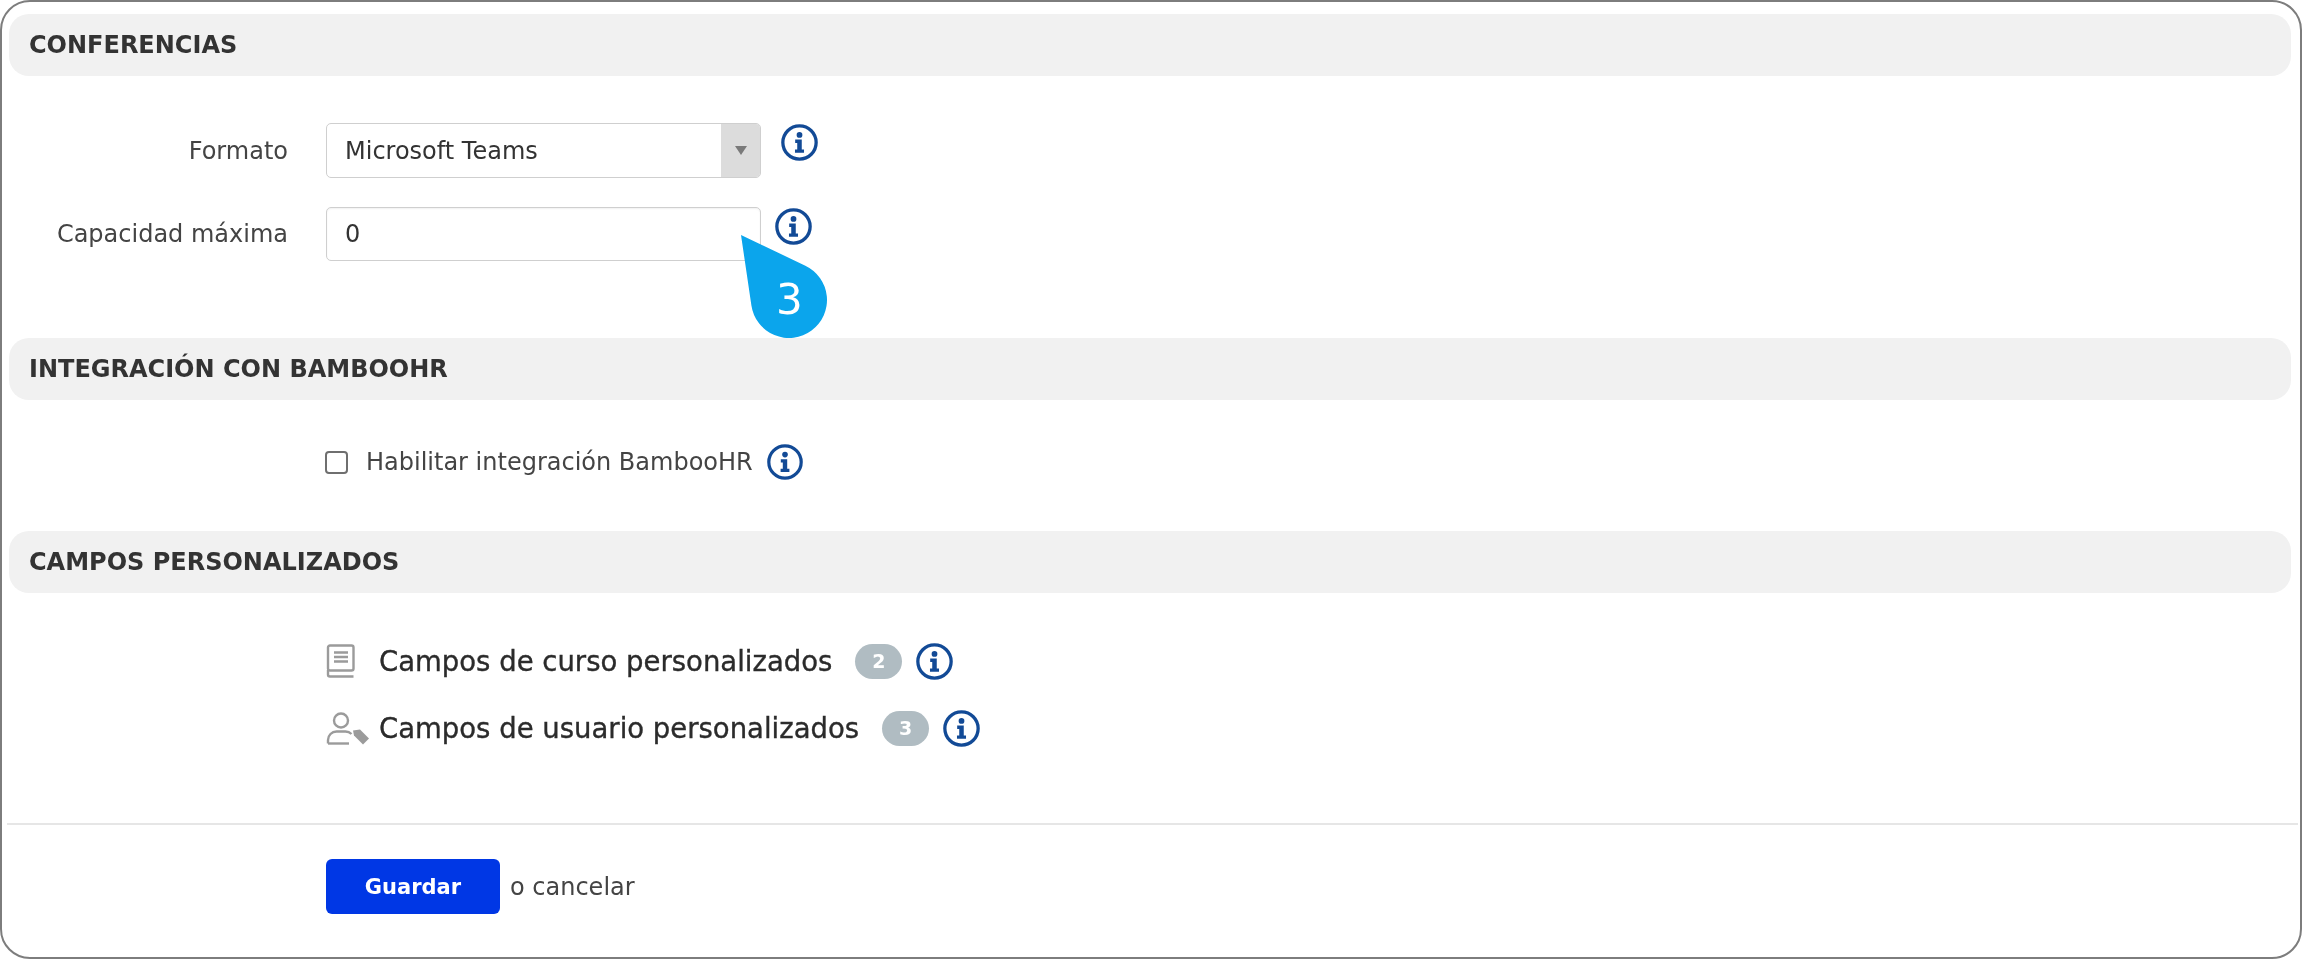 The height and width of the screenshot is (959, 2302). Describe the element at coordinates (906, 728) in the screenshot. I see `count-badge: 3` at that location.